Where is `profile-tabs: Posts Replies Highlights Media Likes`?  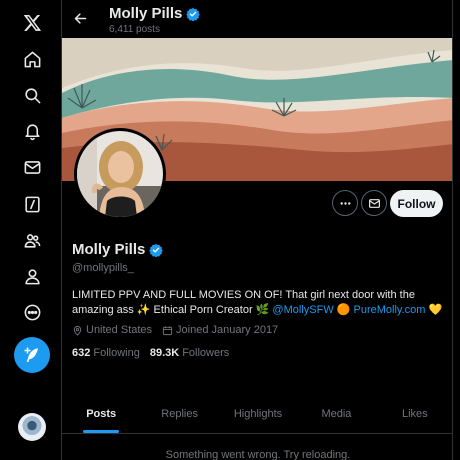
profile-tabs: Posts Replies Highlights Media Likes is located at coordinates (257, 414).